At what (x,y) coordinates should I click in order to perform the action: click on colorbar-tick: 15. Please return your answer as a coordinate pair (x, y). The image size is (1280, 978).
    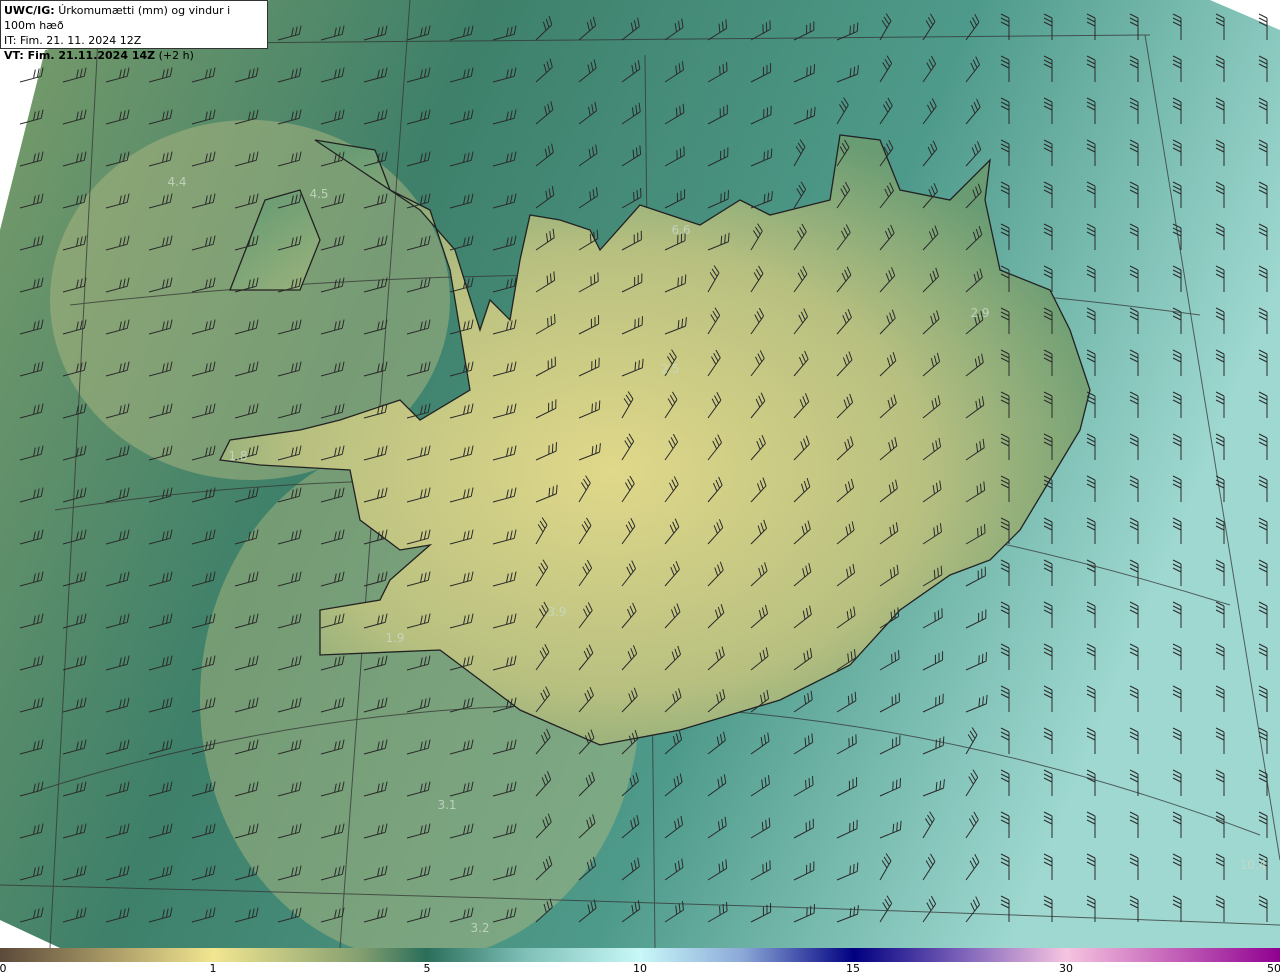
    Looking at the image, I should click on (853, 968).